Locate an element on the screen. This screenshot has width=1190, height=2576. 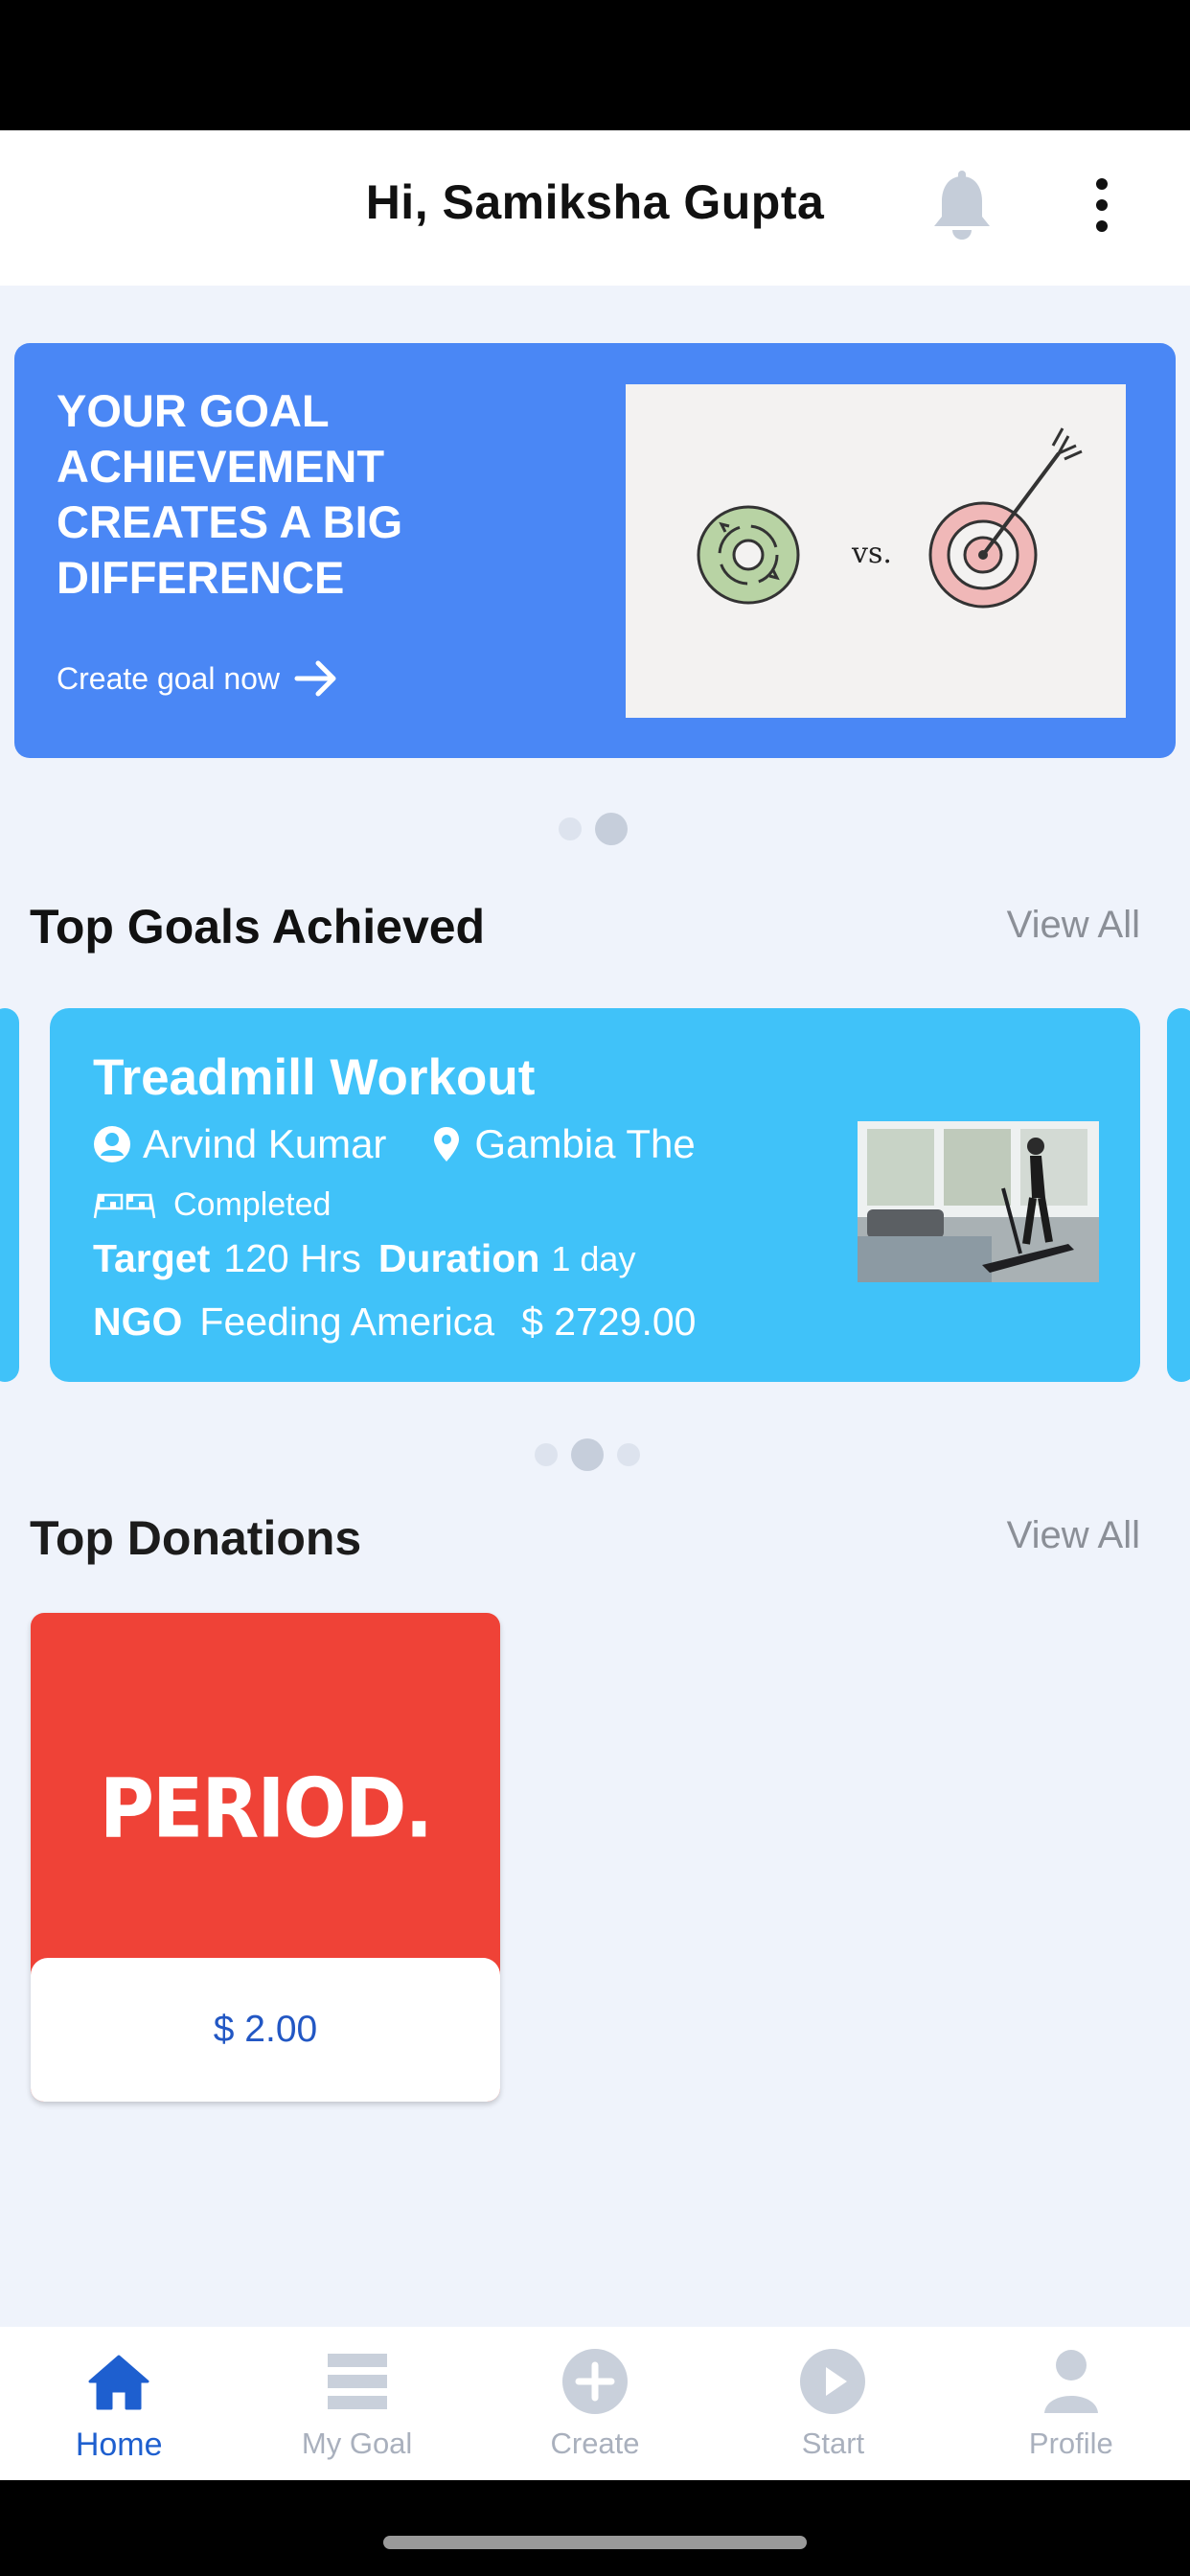
top-goals-heading: Top Goals Achieved is located at coordinates (258, 927).